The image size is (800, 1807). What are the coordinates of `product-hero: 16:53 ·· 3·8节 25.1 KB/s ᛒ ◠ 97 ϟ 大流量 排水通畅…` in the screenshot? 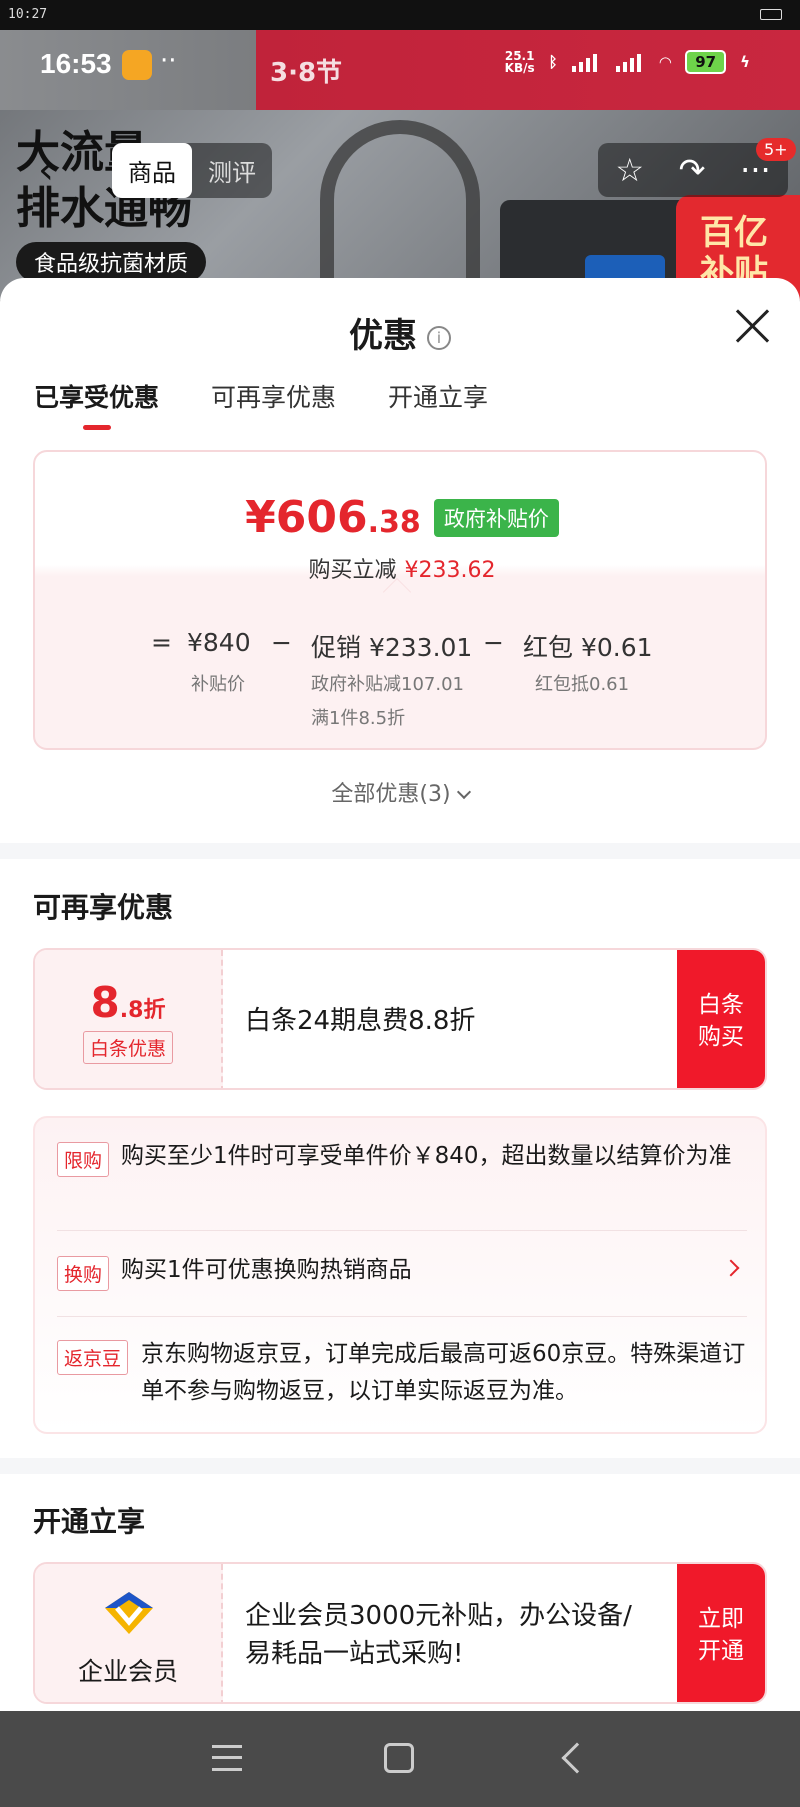 It's located at (400, 165).